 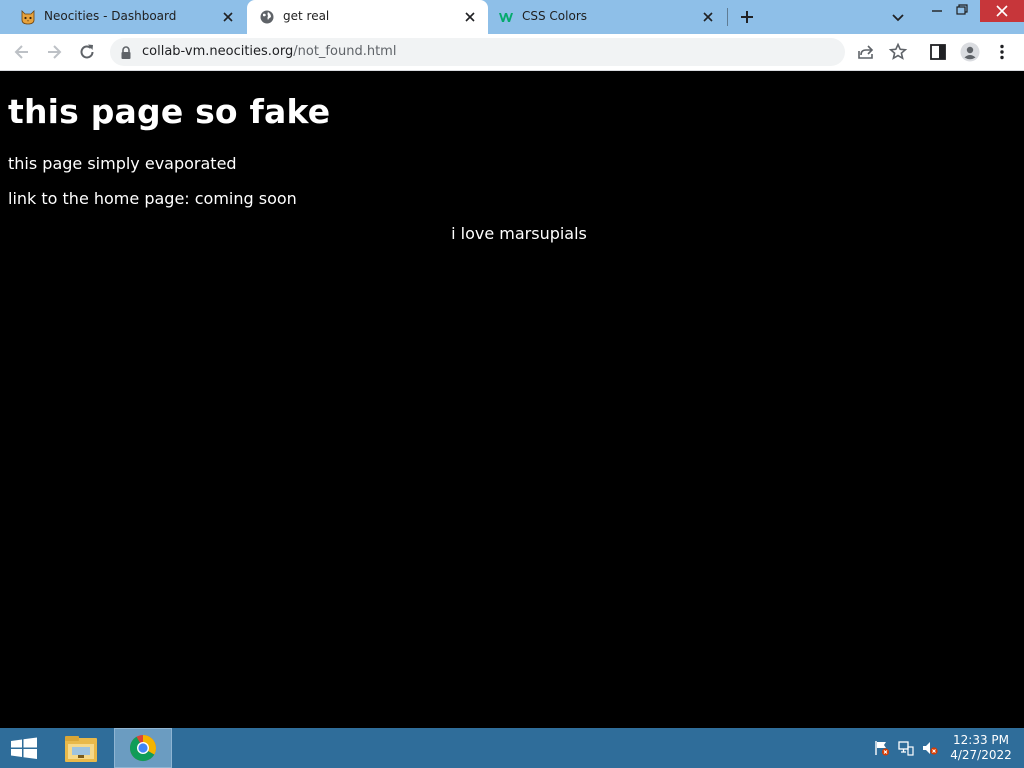 I want to click on tab-neocities-dashboard: Neocities - Dashboard, so click(x=123, y=17).